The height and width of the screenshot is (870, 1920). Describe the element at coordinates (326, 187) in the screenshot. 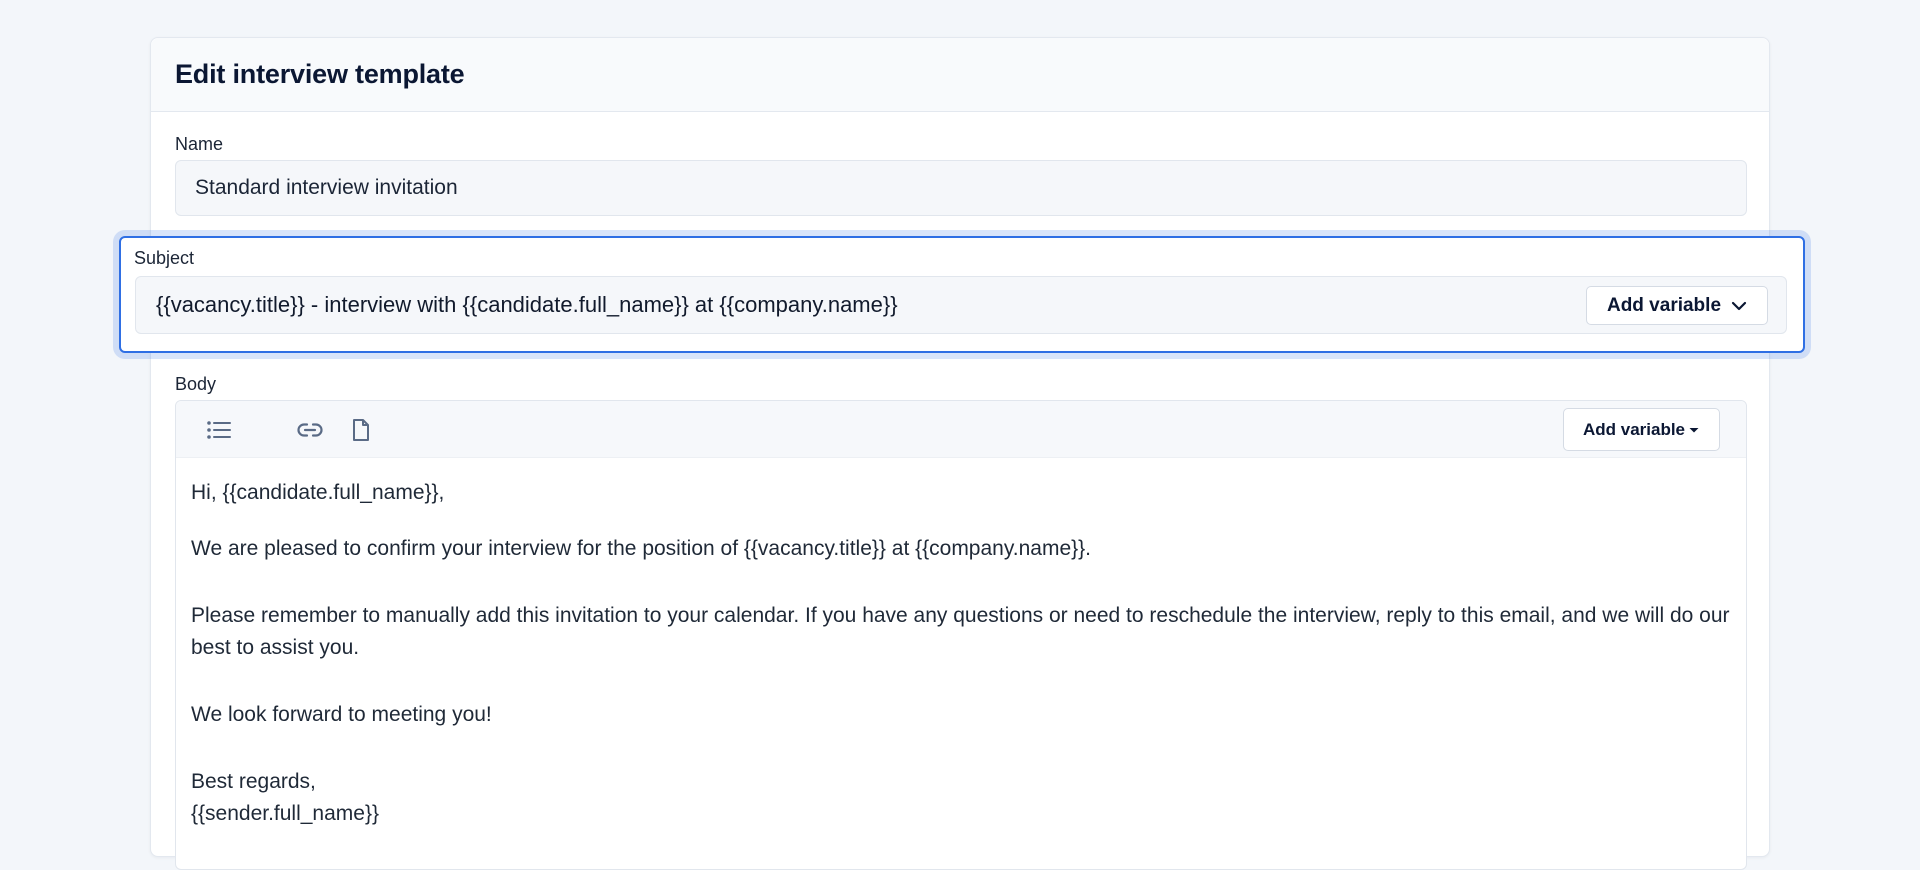

I see `name-input-value: Standard interview invitation` at that location.